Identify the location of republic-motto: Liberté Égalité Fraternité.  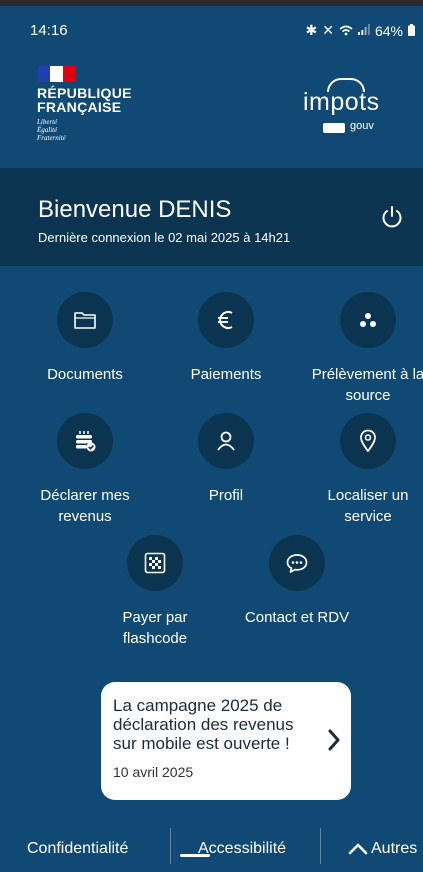
(51, 130).